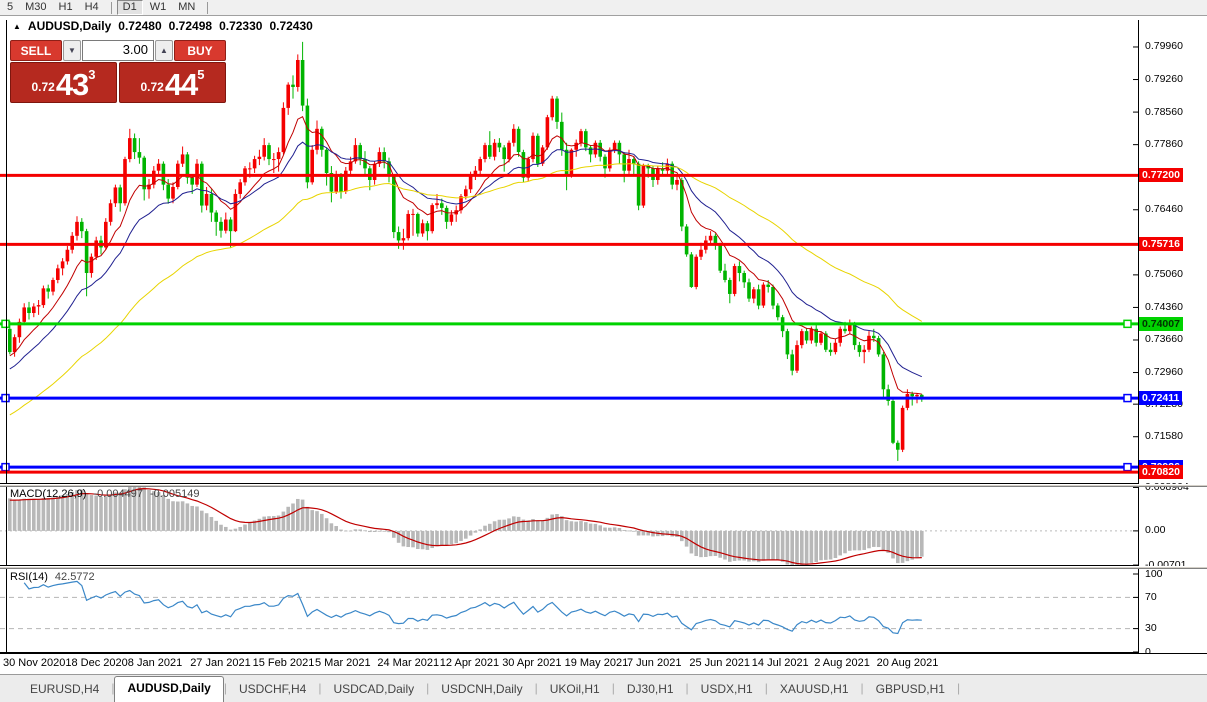 The image size is (1207, 702). What do you see at coordinates (200, 50) in the screenshot?
I see `buy-button: BUY` at bounding box center [200, 50].